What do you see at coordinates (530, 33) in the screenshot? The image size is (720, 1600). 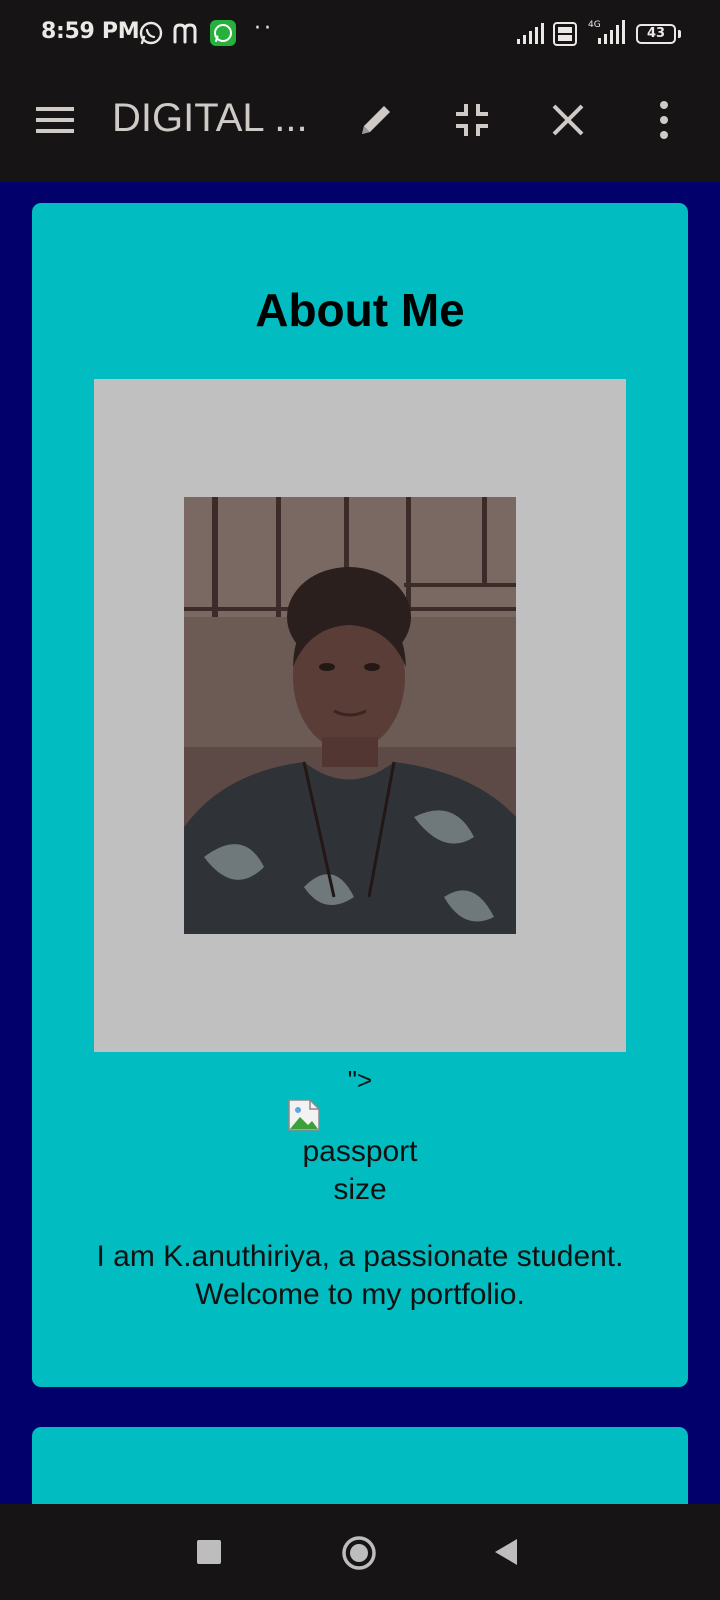 I see `signal-icon` at bounding box center [530, 33].